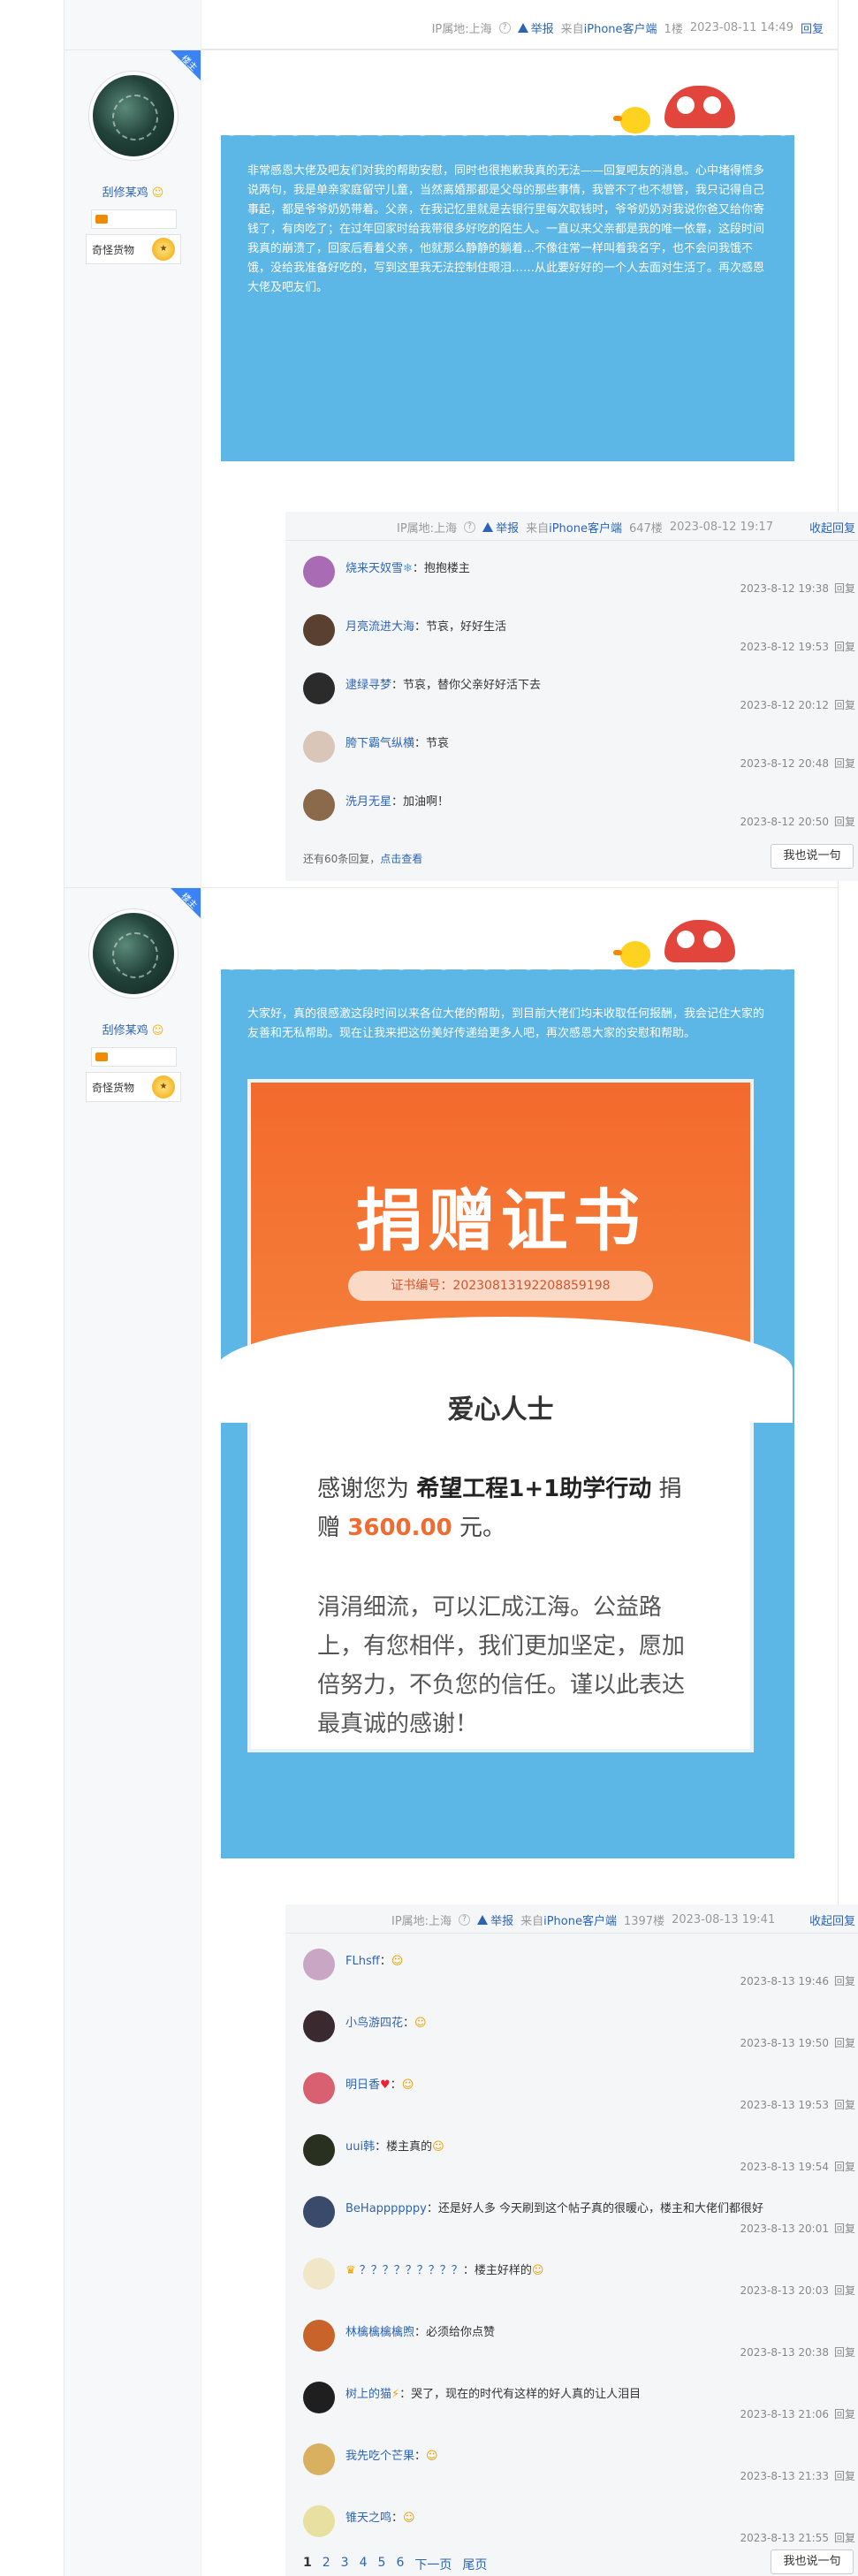 The image size is (858, 2576). Describe the element at coordinates (368, 802) in the screenshot. I see `commenter-name: 洗月无星` at that location.